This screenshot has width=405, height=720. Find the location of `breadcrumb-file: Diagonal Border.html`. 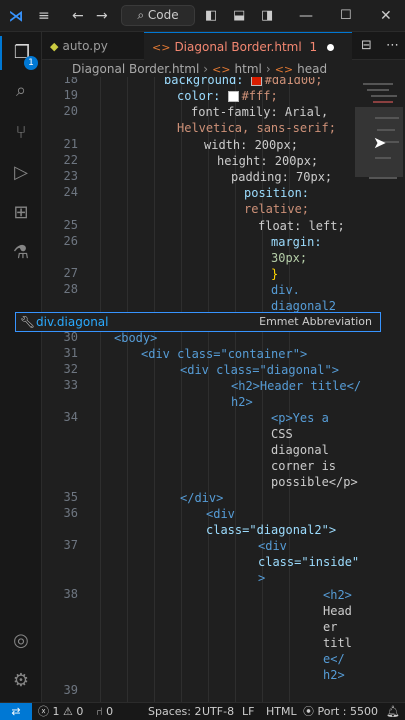

breadcrumb-file: Diagonal Border.html is located at coordinates (135, 69).